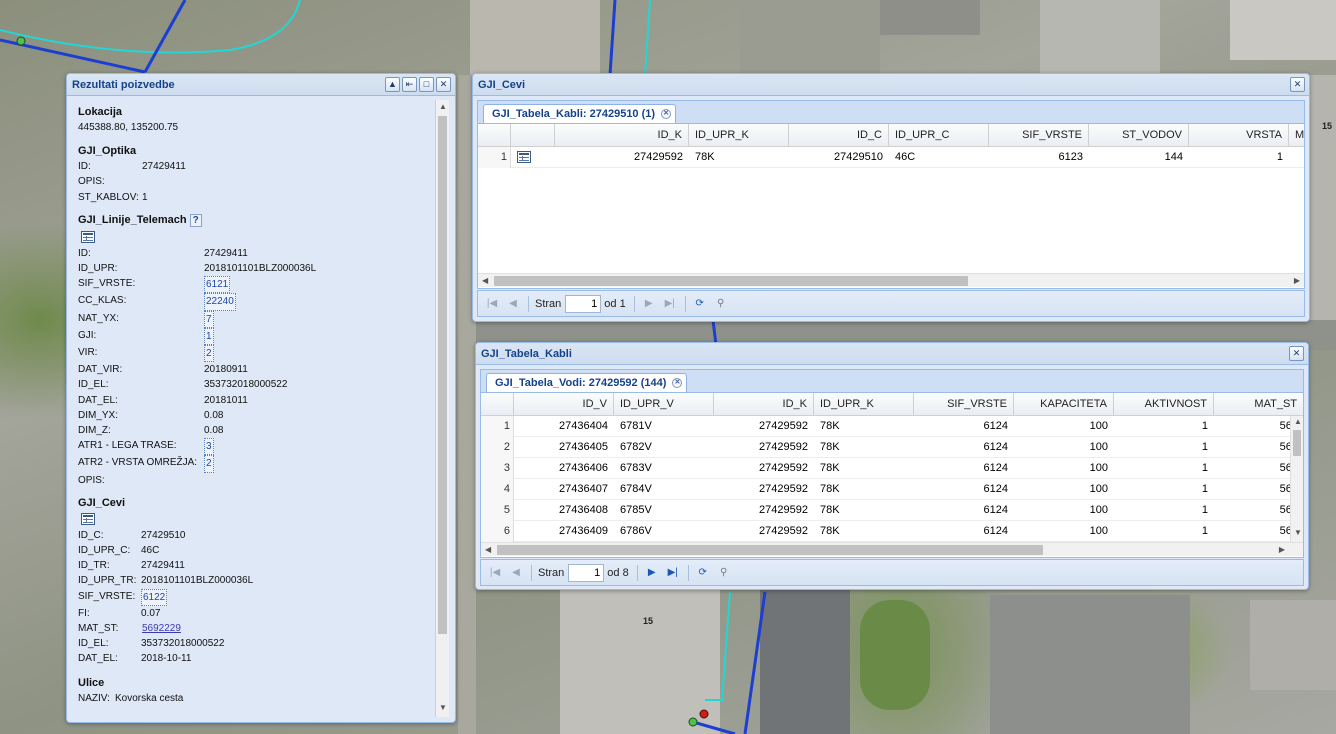  I want to click on attribute-key: OPIS:, so click(91, 182).